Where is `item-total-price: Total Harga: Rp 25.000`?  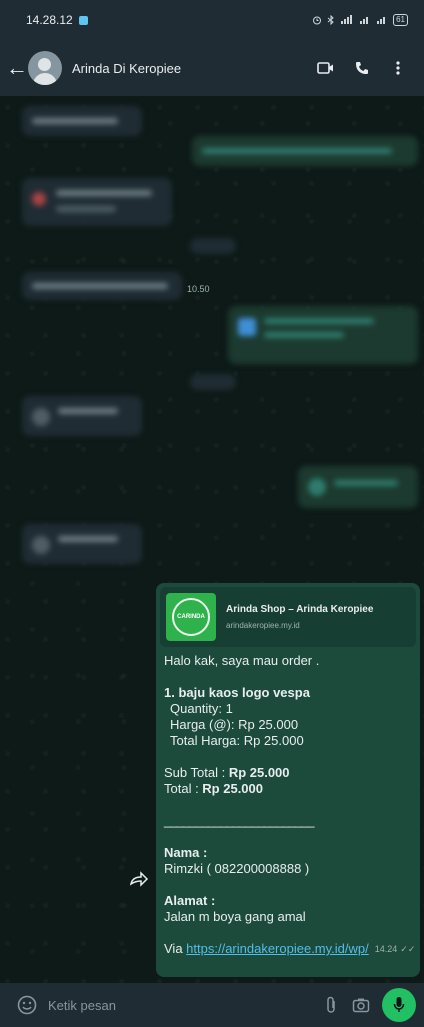
item-total-price: Total Harga: Rp 25.000 is located at coordinates (237, 740).